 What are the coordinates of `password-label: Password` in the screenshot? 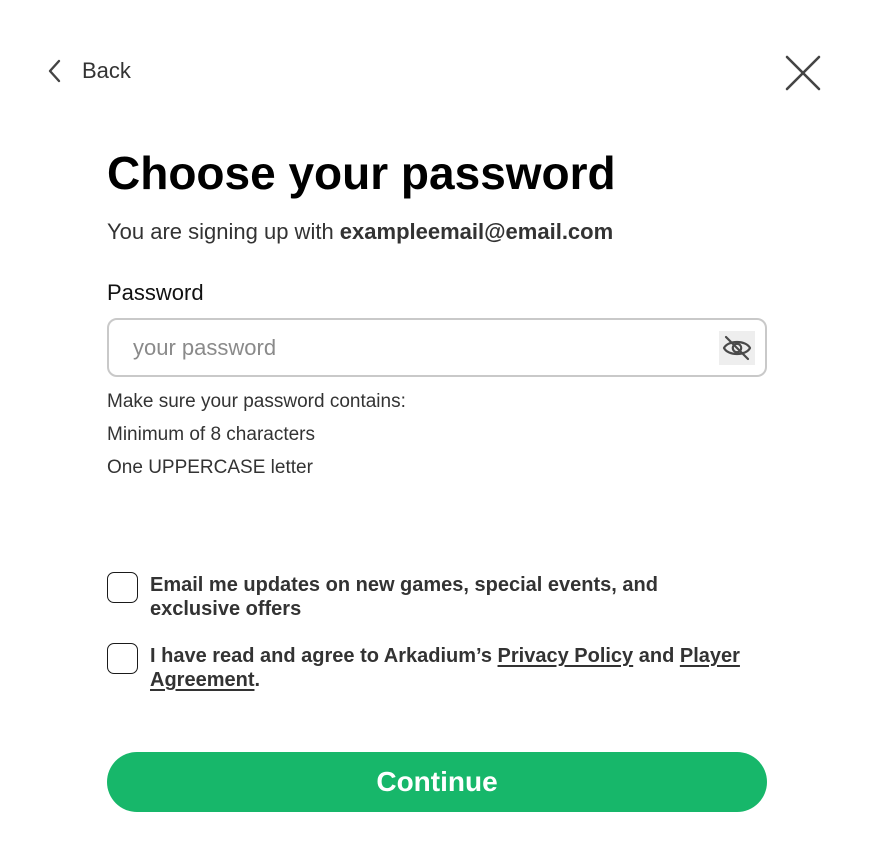 It's located at (155, 292).